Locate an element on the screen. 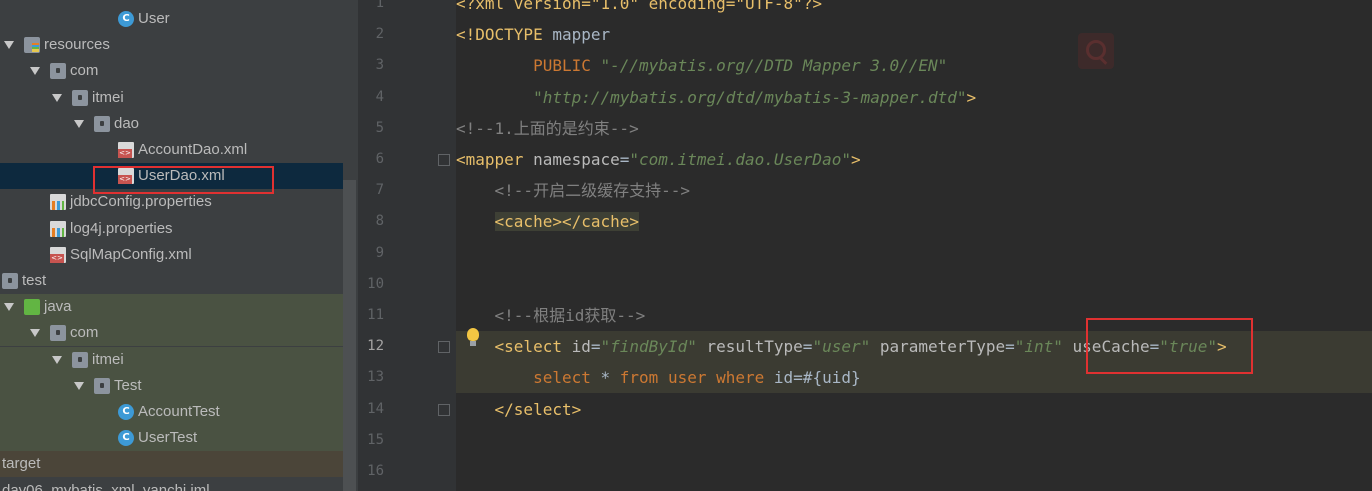 This screenshot has height=491, width=1372. test-source-folder-icon is located at coordinates (32, 307).